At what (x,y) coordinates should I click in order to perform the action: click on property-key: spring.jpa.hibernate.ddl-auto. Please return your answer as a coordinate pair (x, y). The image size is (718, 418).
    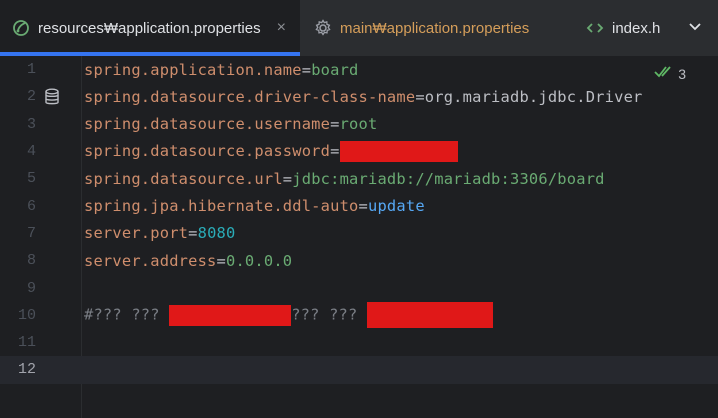
    Looking at the image, I should click on (221, 206).